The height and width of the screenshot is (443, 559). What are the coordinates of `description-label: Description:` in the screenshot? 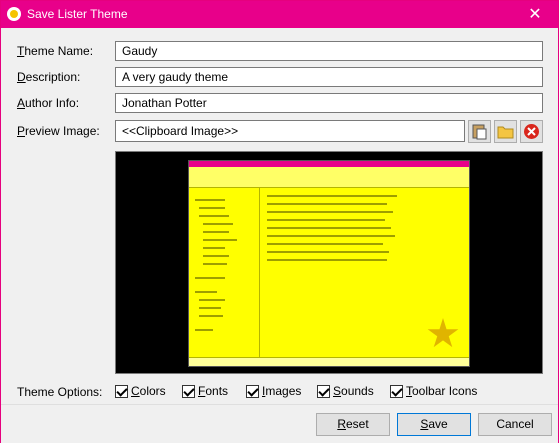 It's located at (49, 77).